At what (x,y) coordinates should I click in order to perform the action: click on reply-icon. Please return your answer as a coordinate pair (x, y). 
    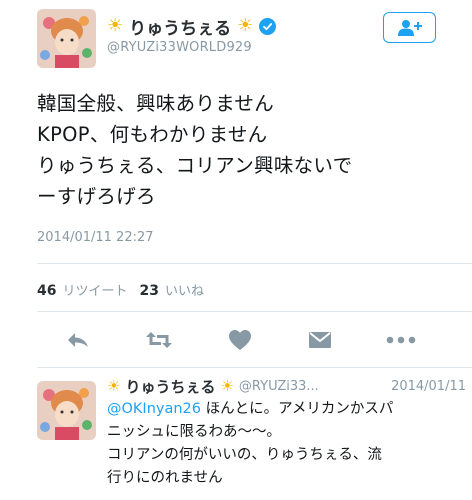
    Looking at the image, I should click on (78, 340).